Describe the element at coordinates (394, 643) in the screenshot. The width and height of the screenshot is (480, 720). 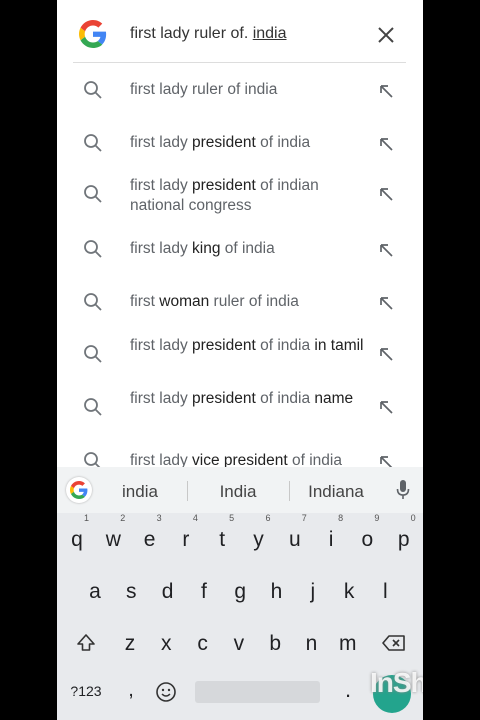
I see `backspace-icon` at that location.